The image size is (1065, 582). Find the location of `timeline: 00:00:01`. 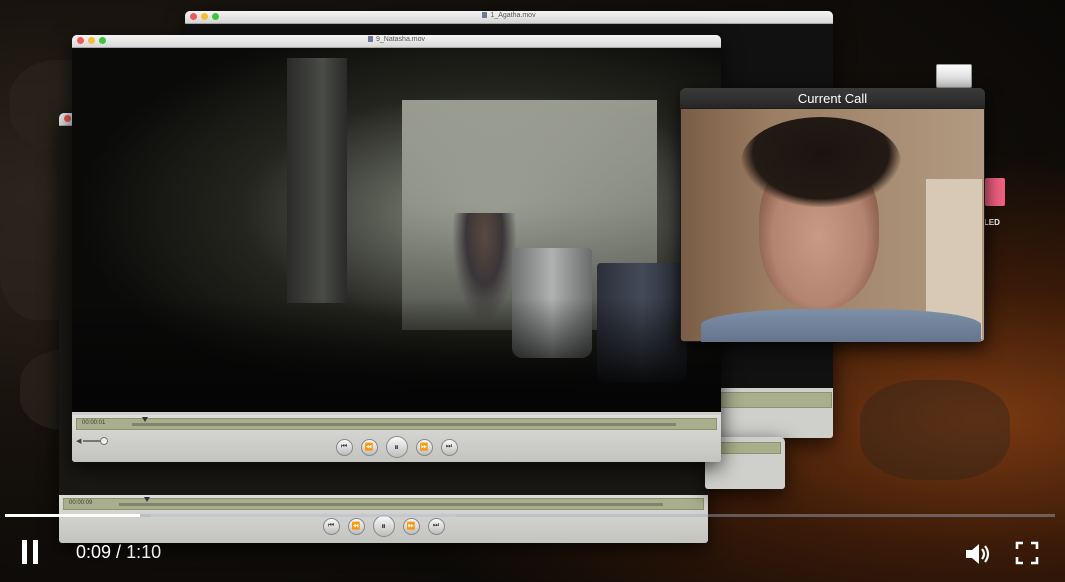

timeline: 00:00:01 is located at coordinates (396, 423).